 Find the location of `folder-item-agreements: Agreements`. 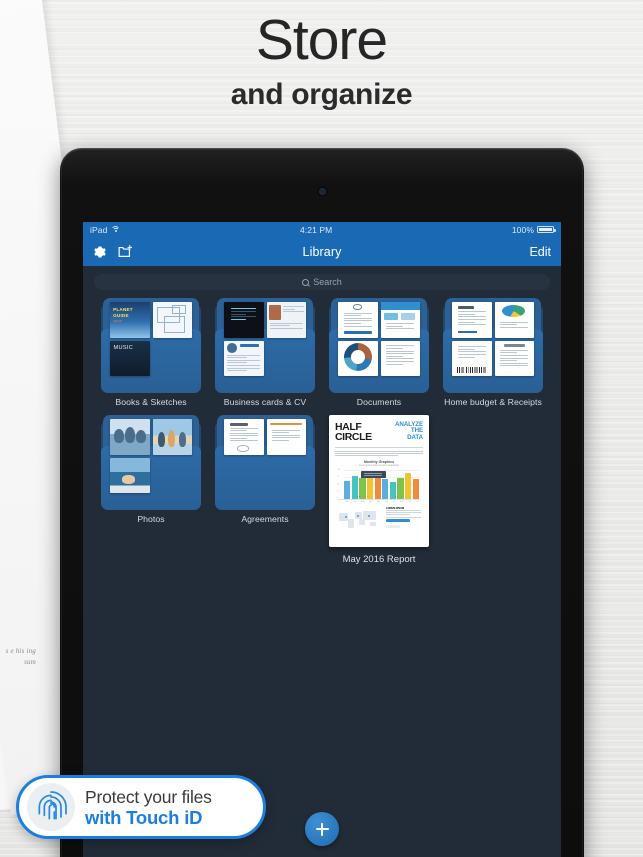

folder-item-agreements: Agreements is located at coordinates (265, 490).